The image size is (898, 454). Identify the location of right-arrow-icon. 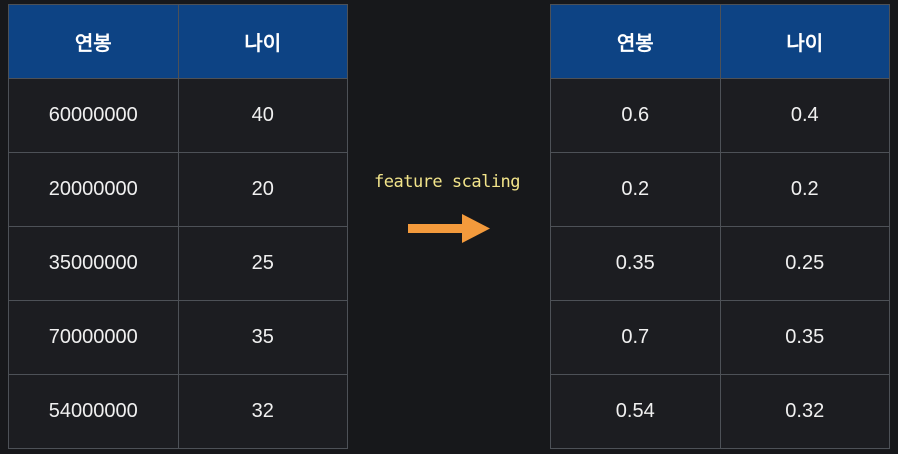
(449, 228).